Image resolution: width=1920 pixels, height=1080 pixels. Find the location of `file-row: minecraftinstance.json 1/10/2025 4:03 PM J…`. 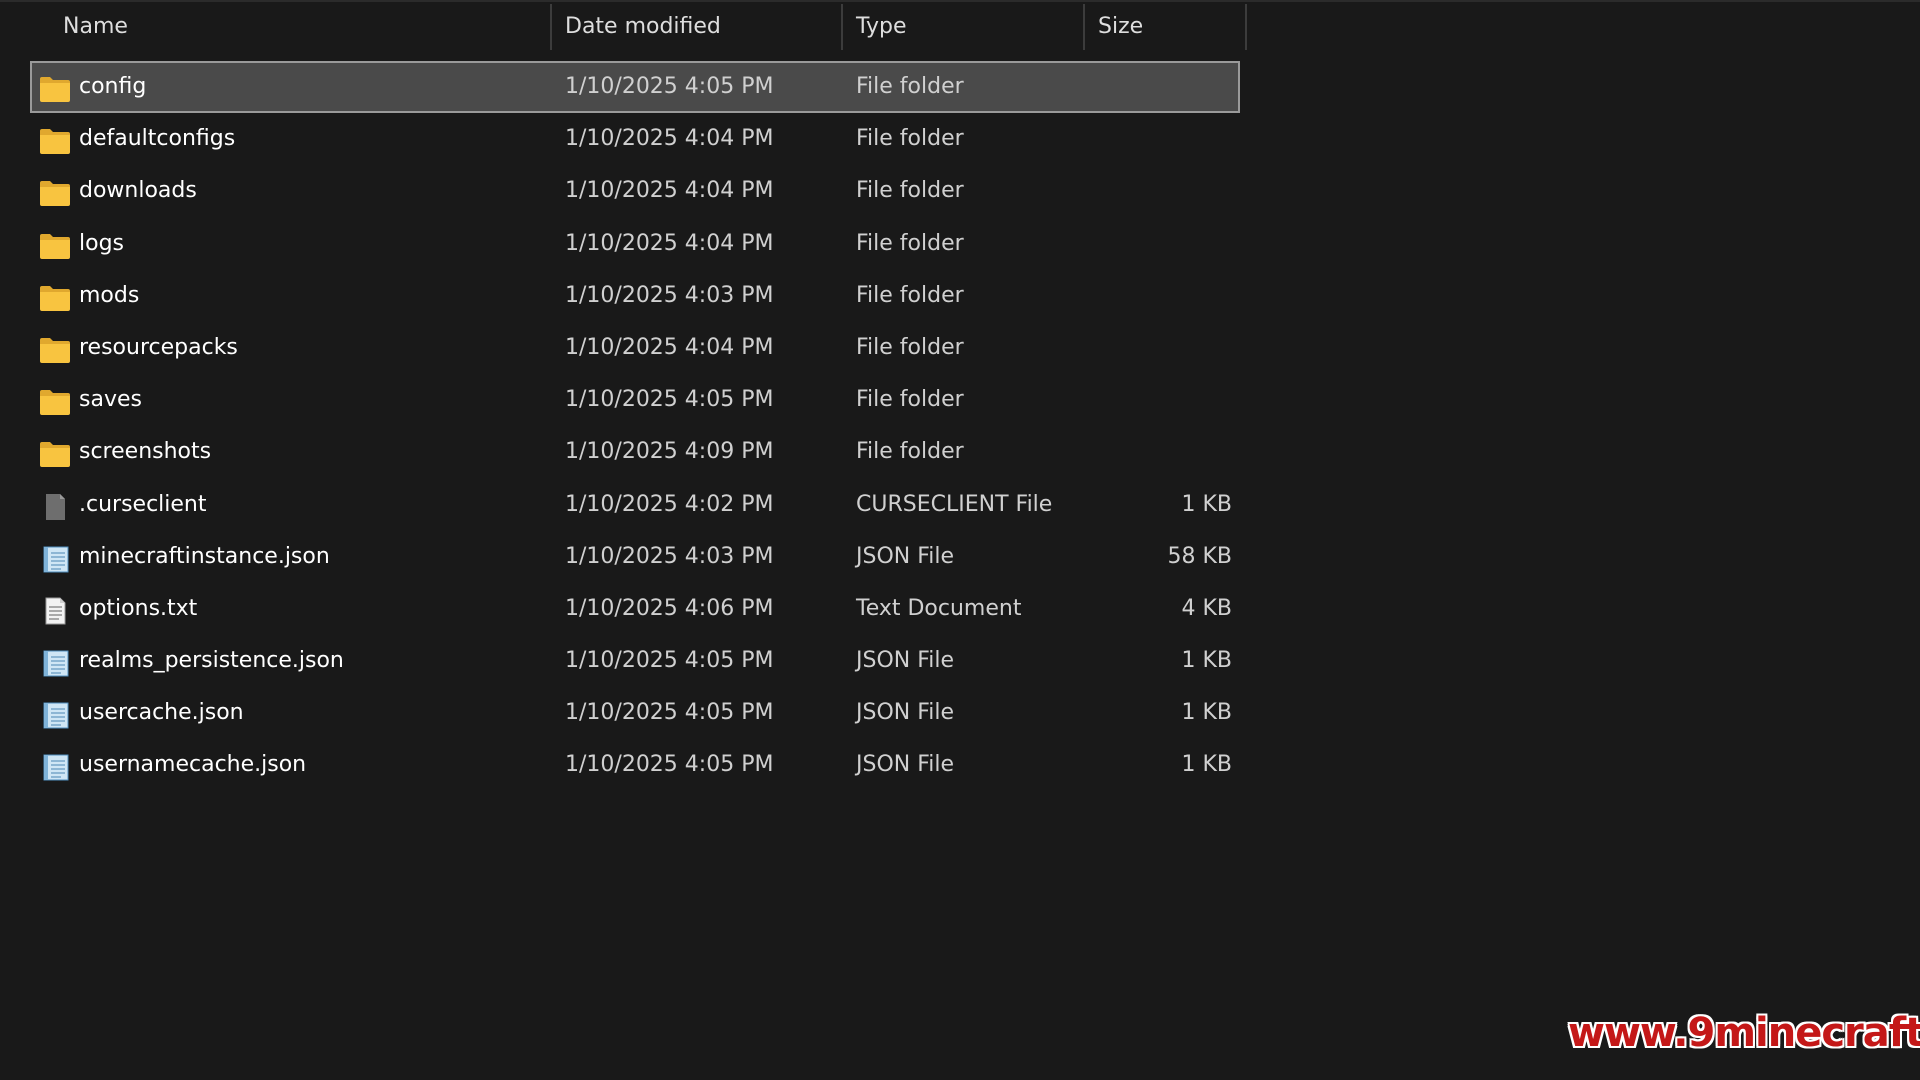

file-row: minecraftinstance.json 1/10/2025 4:03 PM J… is located at coordinates (635, 557).